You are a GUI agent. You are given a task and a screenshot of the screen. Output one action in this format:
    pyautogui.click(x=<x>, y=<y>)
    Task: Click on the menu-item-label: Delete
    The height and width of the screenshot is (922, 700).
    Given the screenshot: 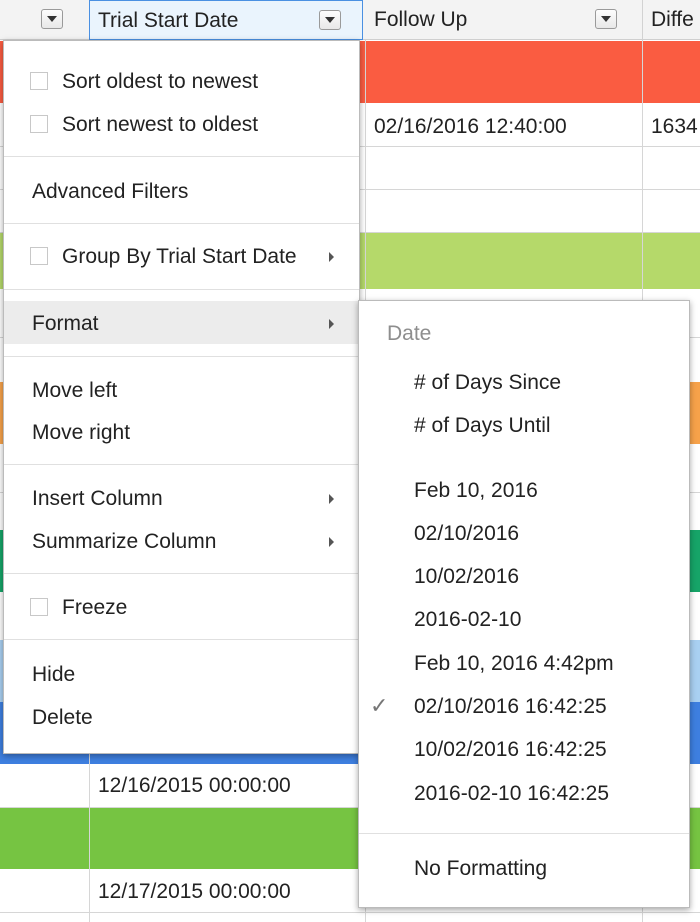 What is the action you would take?
    pyautogui.click(x=62, y=717)
    